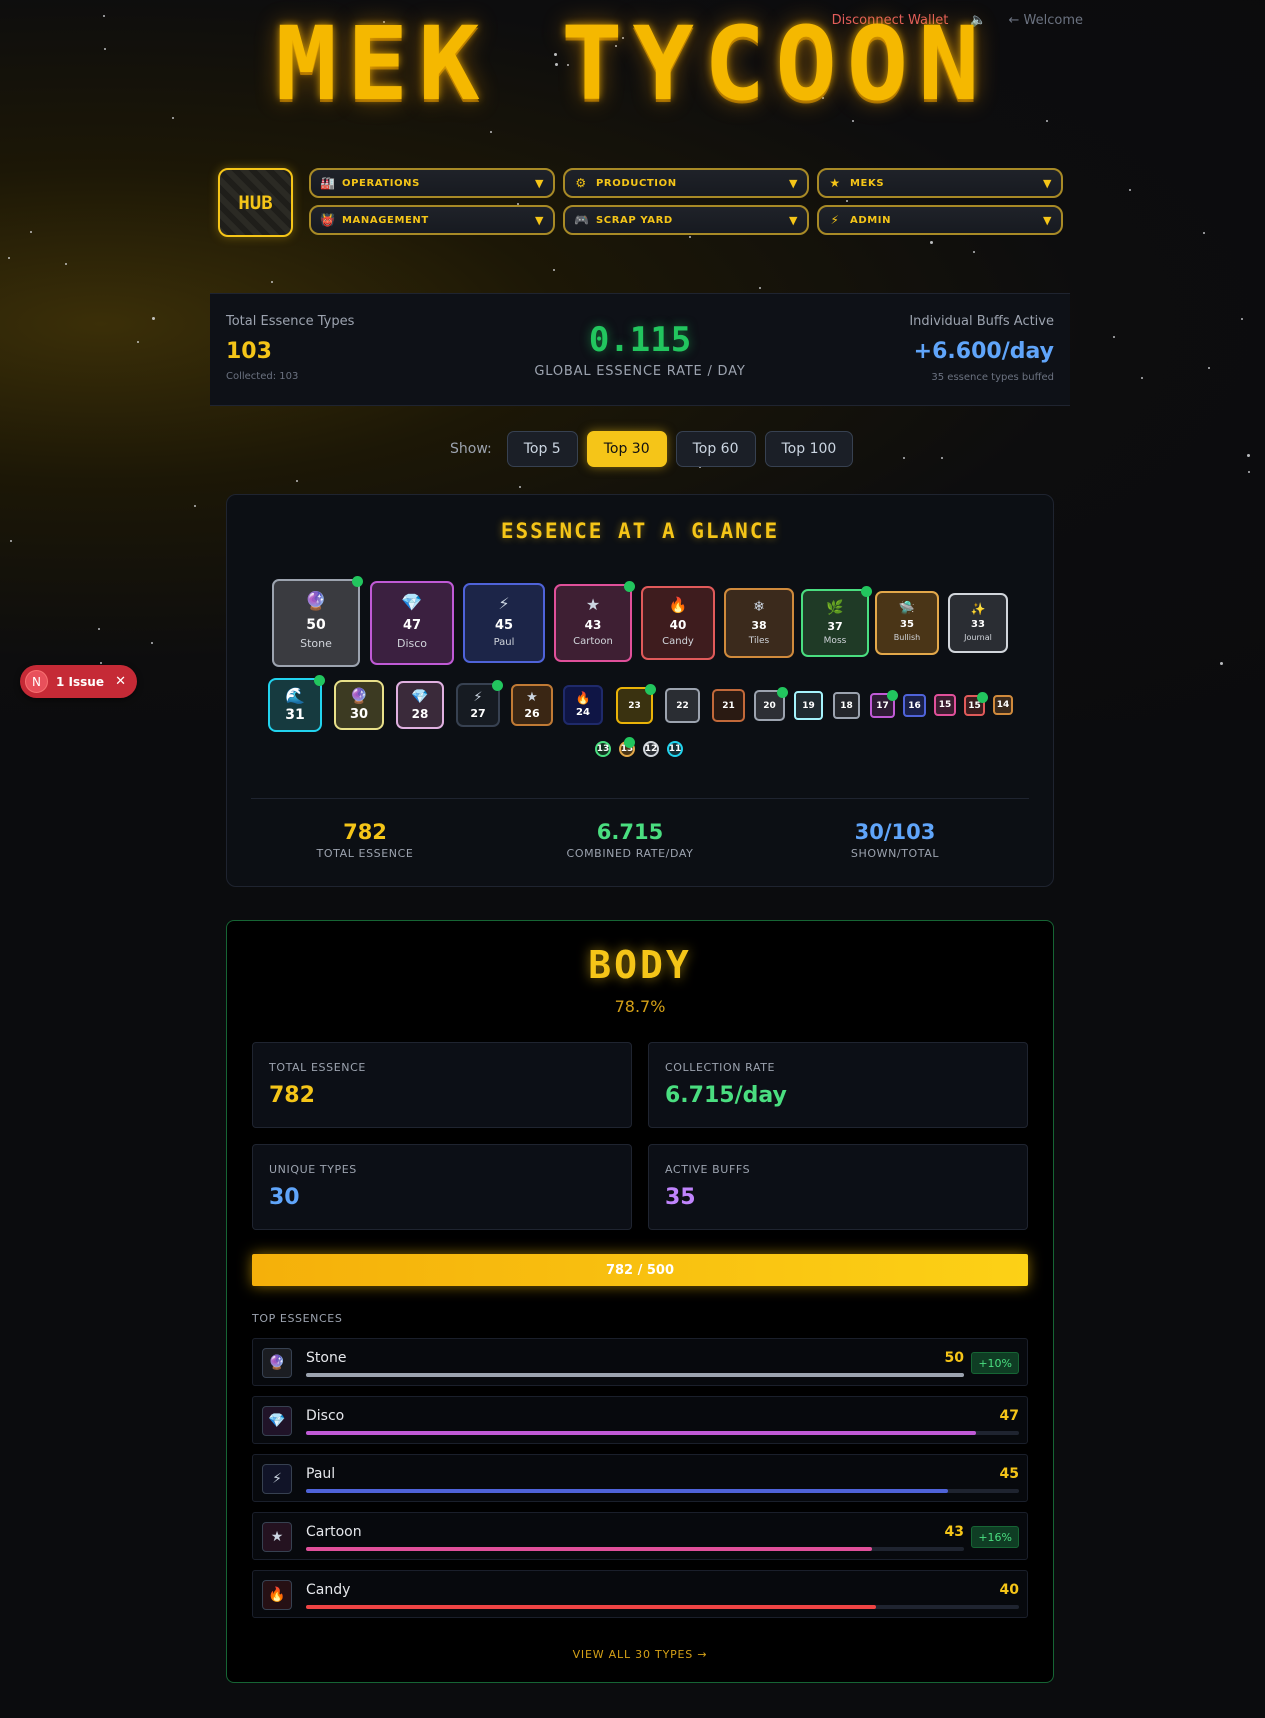 The image size is (1265, 1718). I want to click on essence-value: 21, so click(728, 705).